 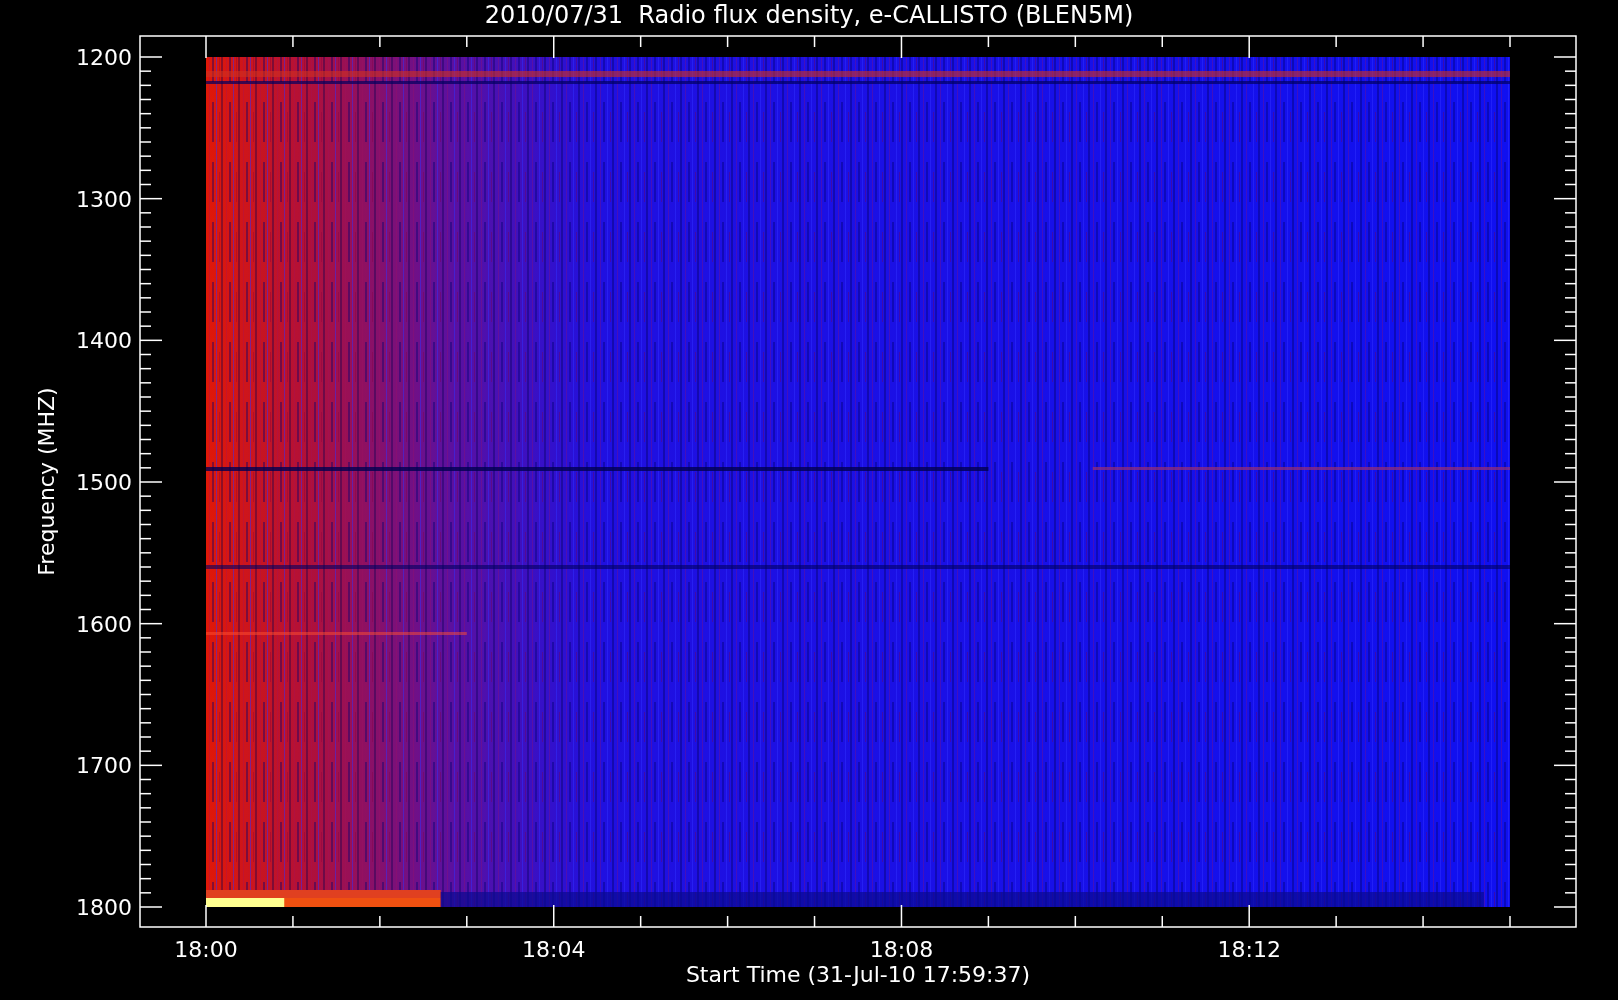 What do you see at coordinates (901, 949) in the screenshot?
I see `axis-label: 18:08` at bounding box center [901, 949].